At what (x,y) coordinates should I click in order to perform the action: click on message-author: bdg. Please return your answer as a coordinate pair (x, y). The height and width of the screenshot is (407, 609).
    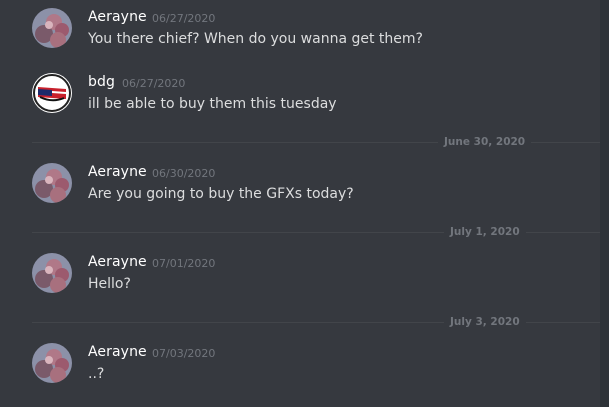
    Looking at the image, I should click on (101, 82).